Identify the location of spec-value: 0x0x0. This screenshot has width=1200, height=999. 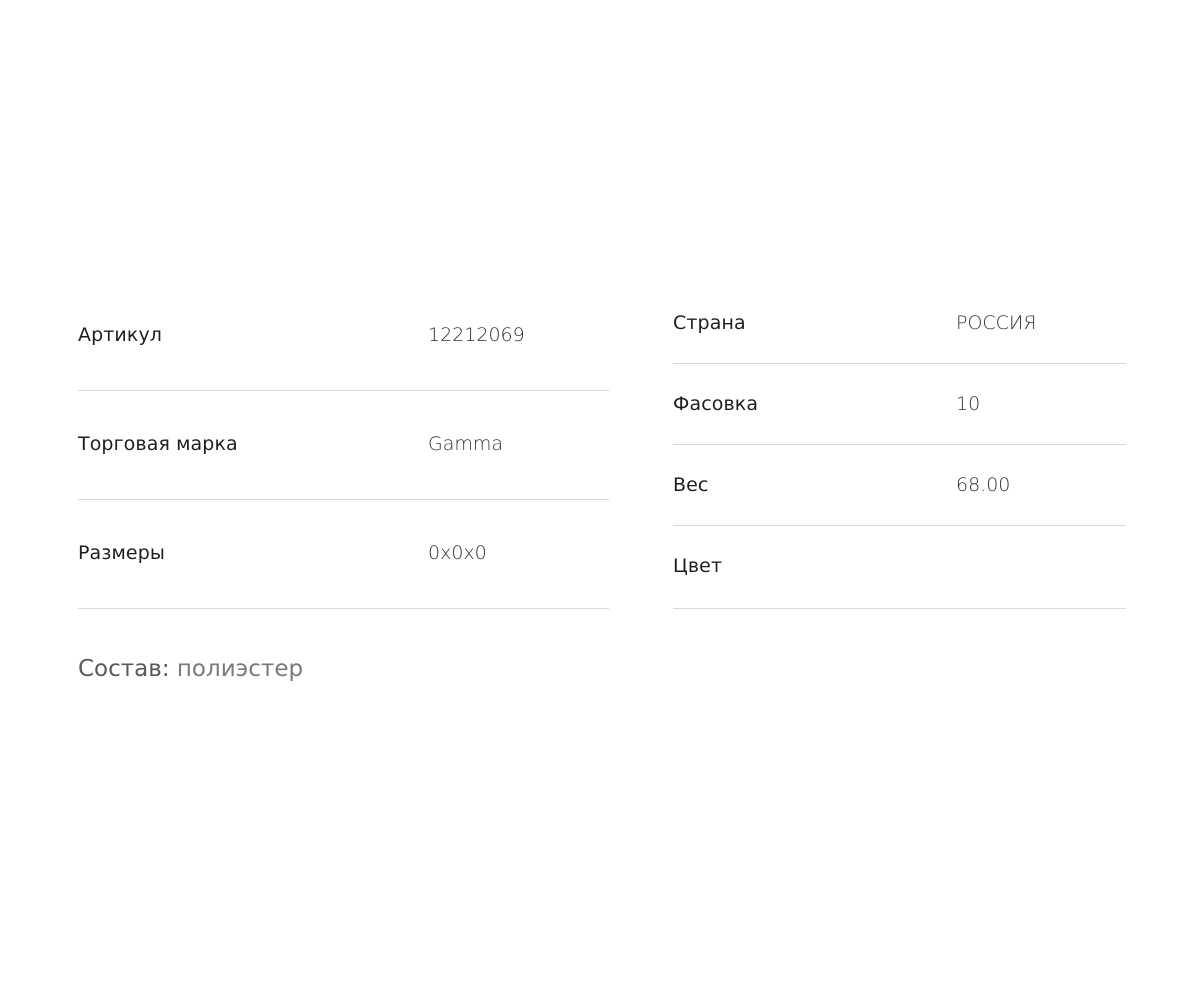
(457, 553).